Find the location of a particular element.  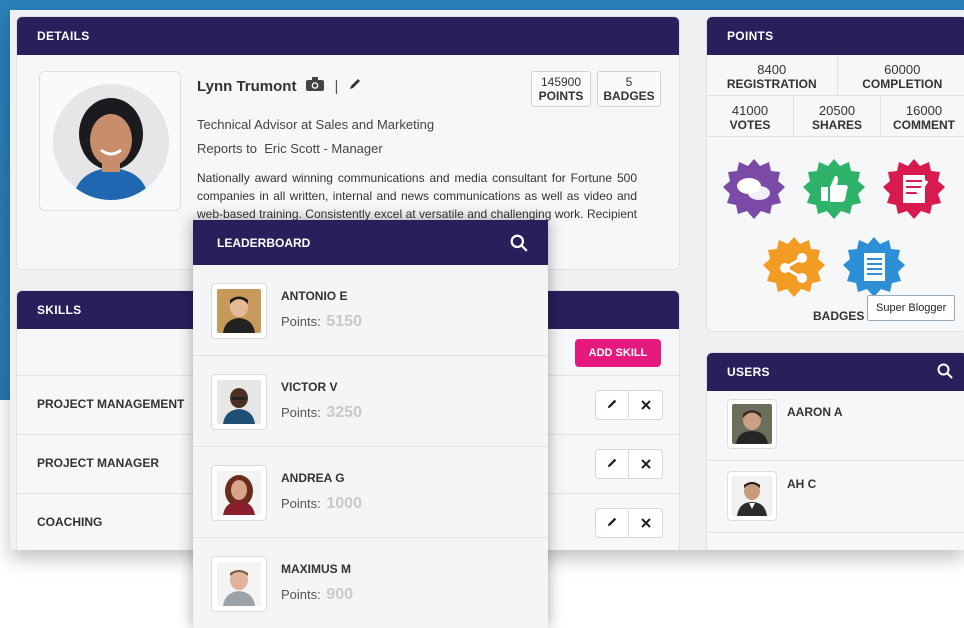

leaderboard-name: ANTONIO E is located at coordinates (314, 296).